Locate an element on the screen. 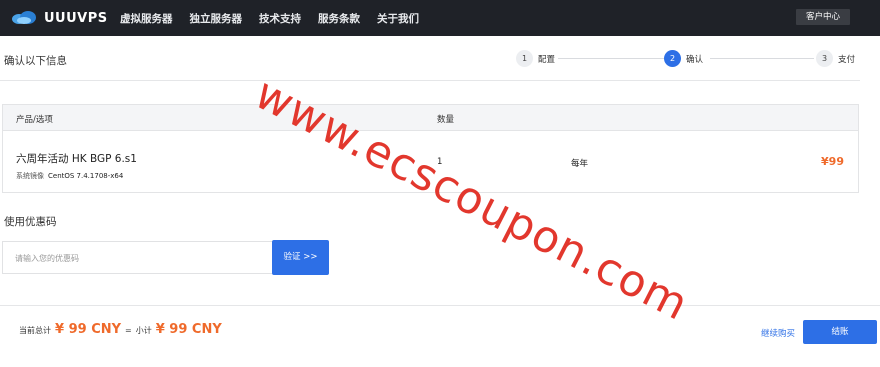  nav-item-virtual-server: 虚拟服务器 is located at coordinates (146, 18).